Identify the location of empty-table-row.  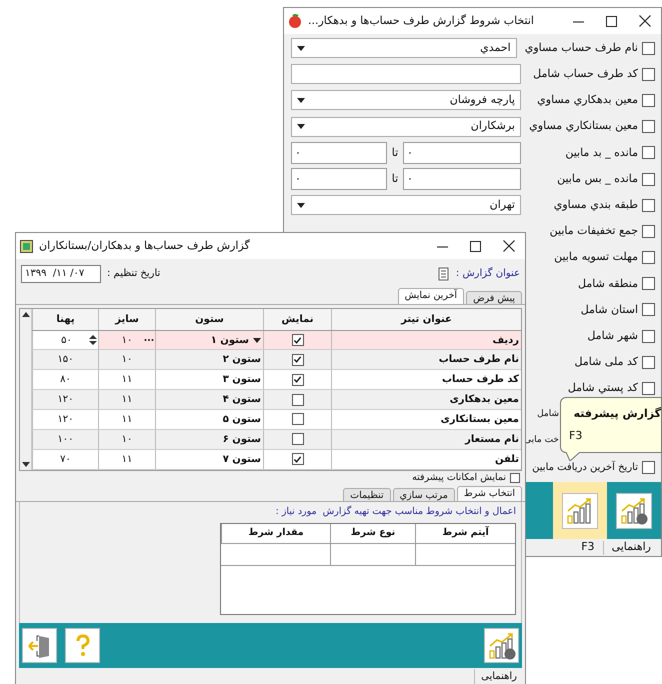
(368, 555).